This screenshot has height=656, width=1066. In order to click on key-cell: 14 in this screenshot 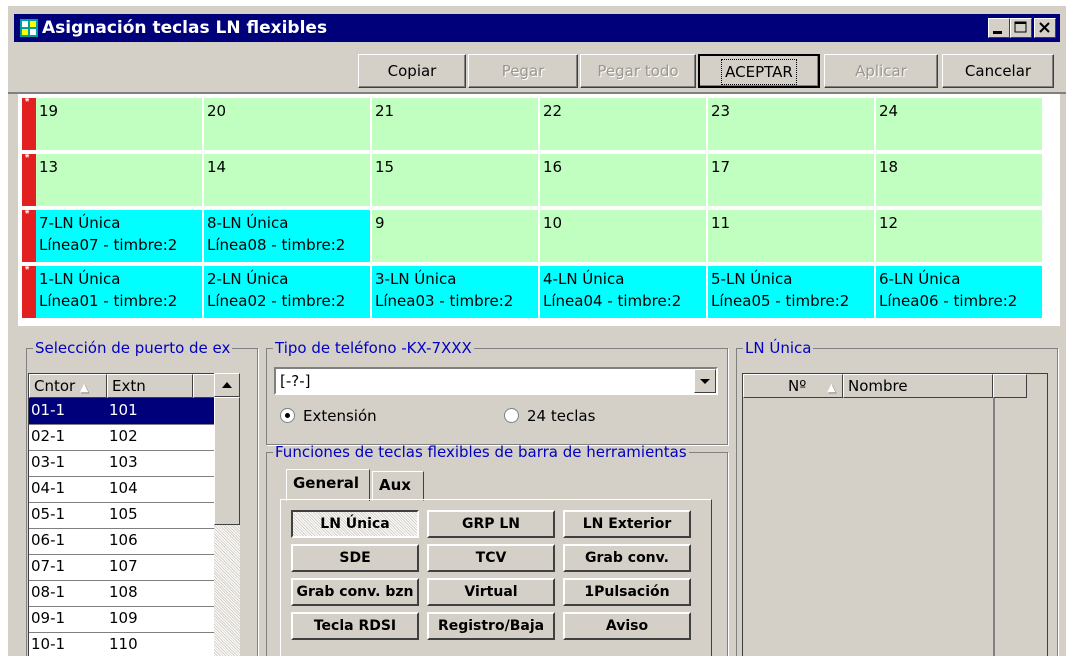, I will do `click(287, 180)`.